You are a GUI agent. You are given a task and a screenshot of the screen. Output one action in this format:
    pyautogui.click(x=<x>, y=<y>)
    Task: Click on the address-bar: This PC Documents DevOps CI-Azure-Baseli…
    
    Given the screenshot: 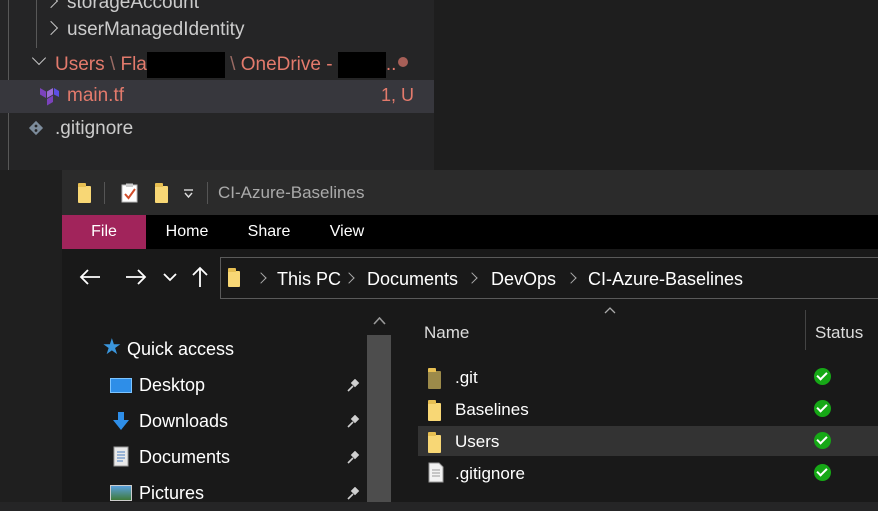 What is the action you would take?
    pyautogui.click(x=549, y=278)
    